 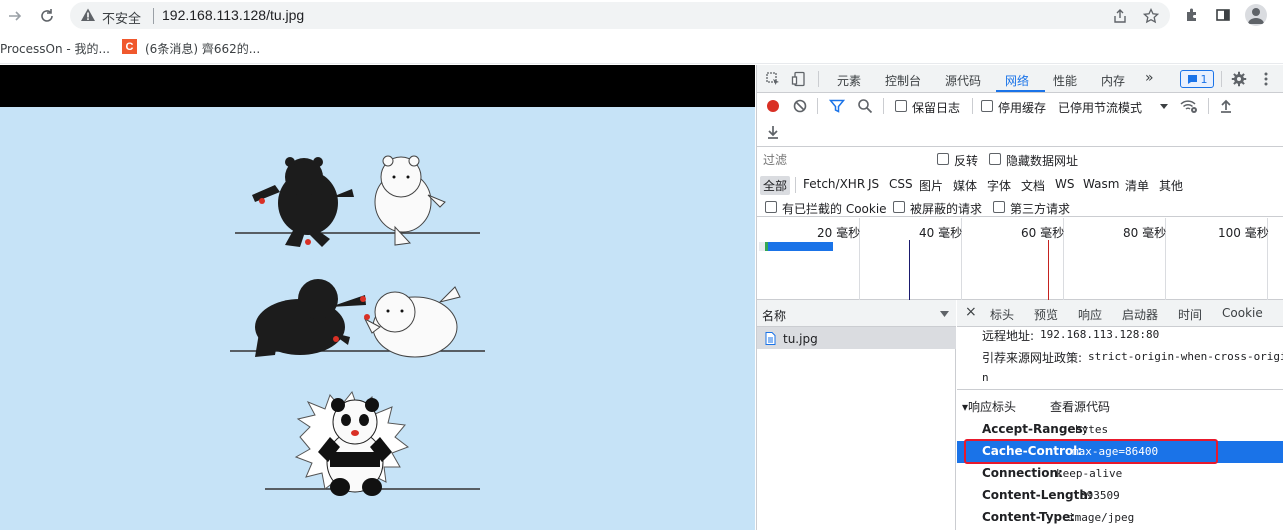 What do you see at coordinates (1239, 79) in the screenshot?
I see `settings-gear-icon` at bounding box center [1239, 79].